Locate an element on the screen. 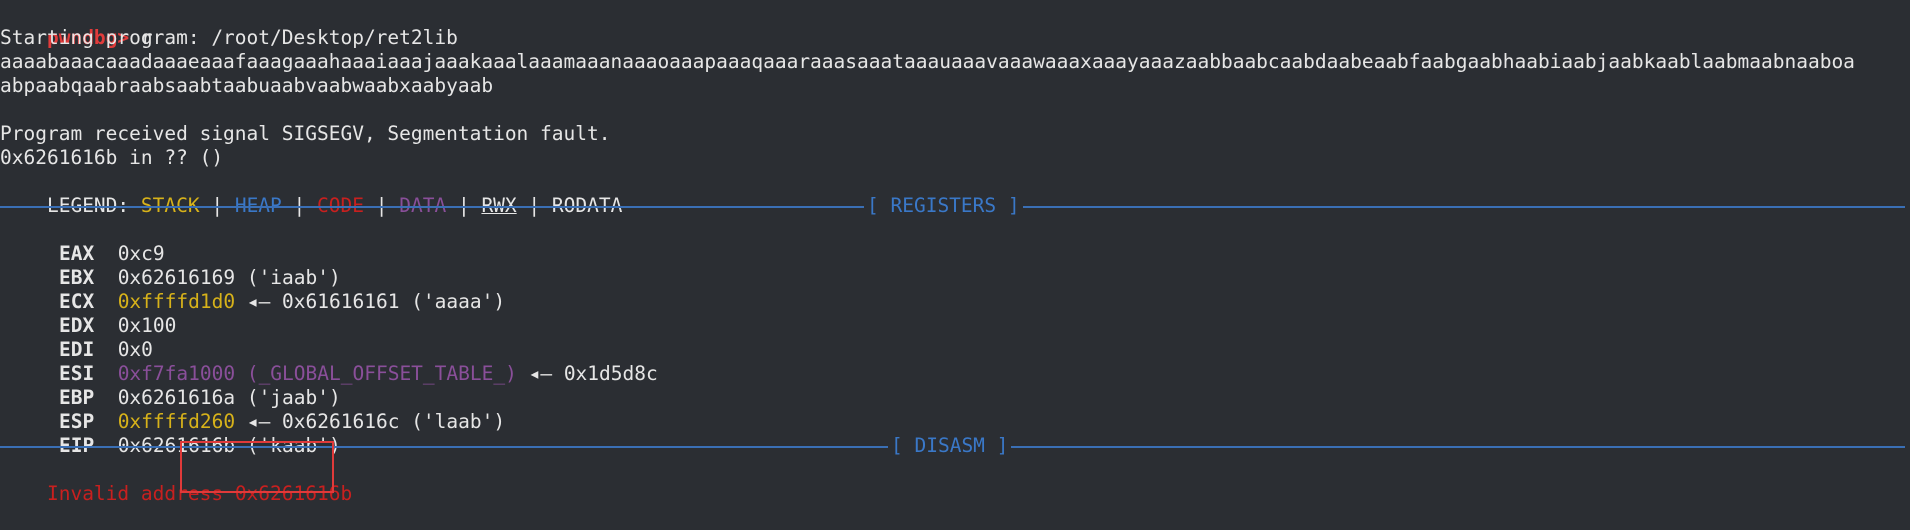 The image size is (1910, 530). register-deref: ◂— 0x1d5d8c is located at coordinates (587, 373).